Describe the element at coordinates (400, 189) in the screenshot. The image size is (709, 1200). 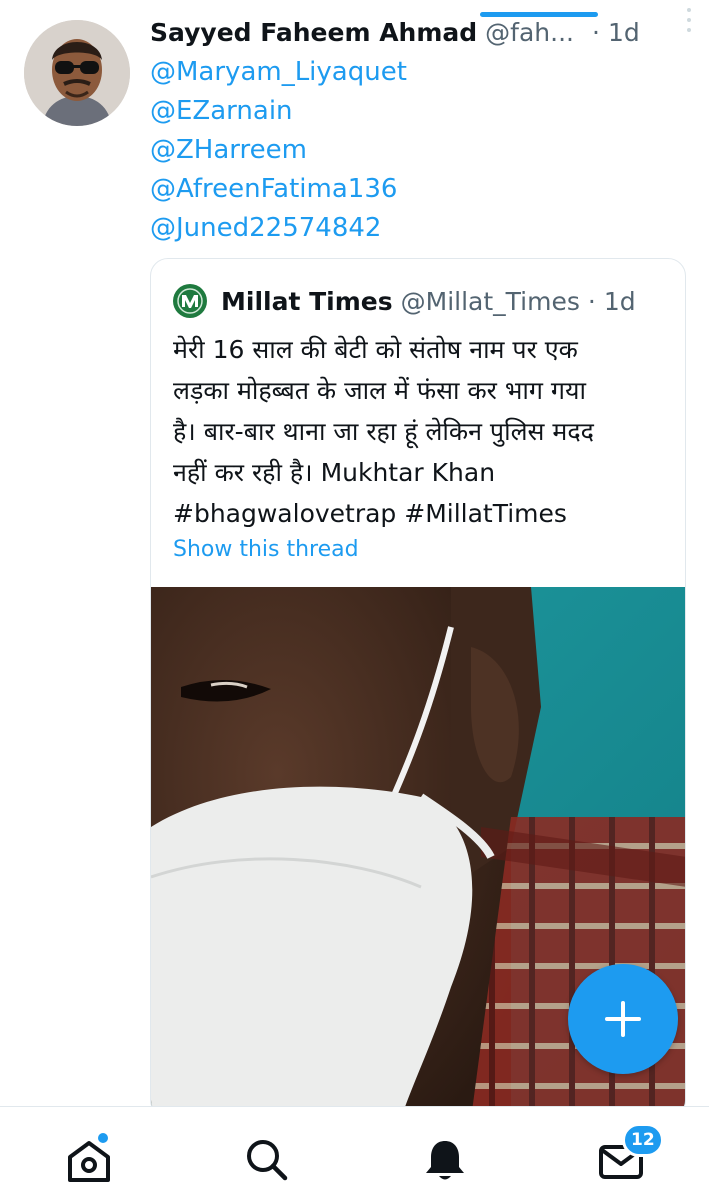
I see `mention-link: @AfreenFatima136` at that location.